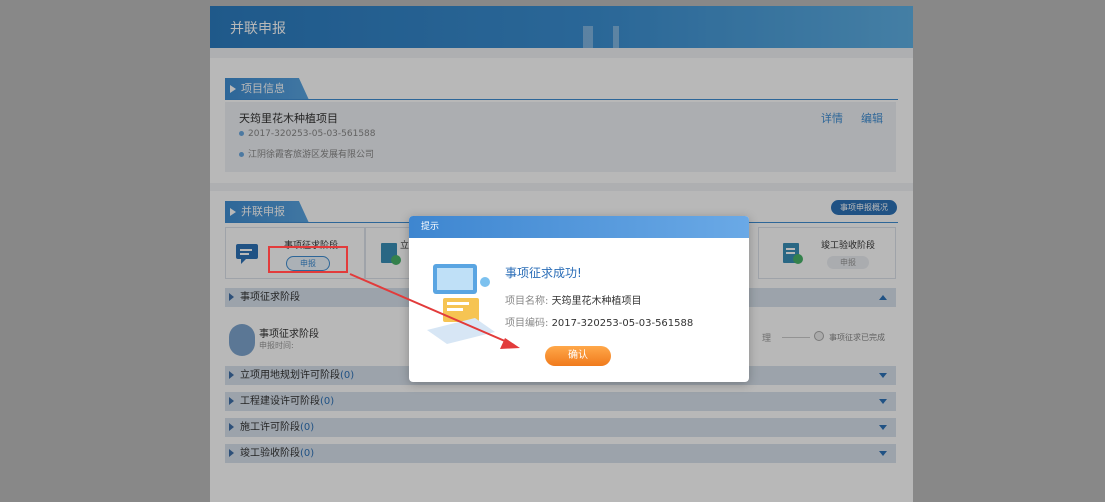 The height and width of the screenshot is (502, 1105). What do you see at coordinates (434, 311) in the screenshot?
I see `annotation-arrow` at bounding box center [434, 311].